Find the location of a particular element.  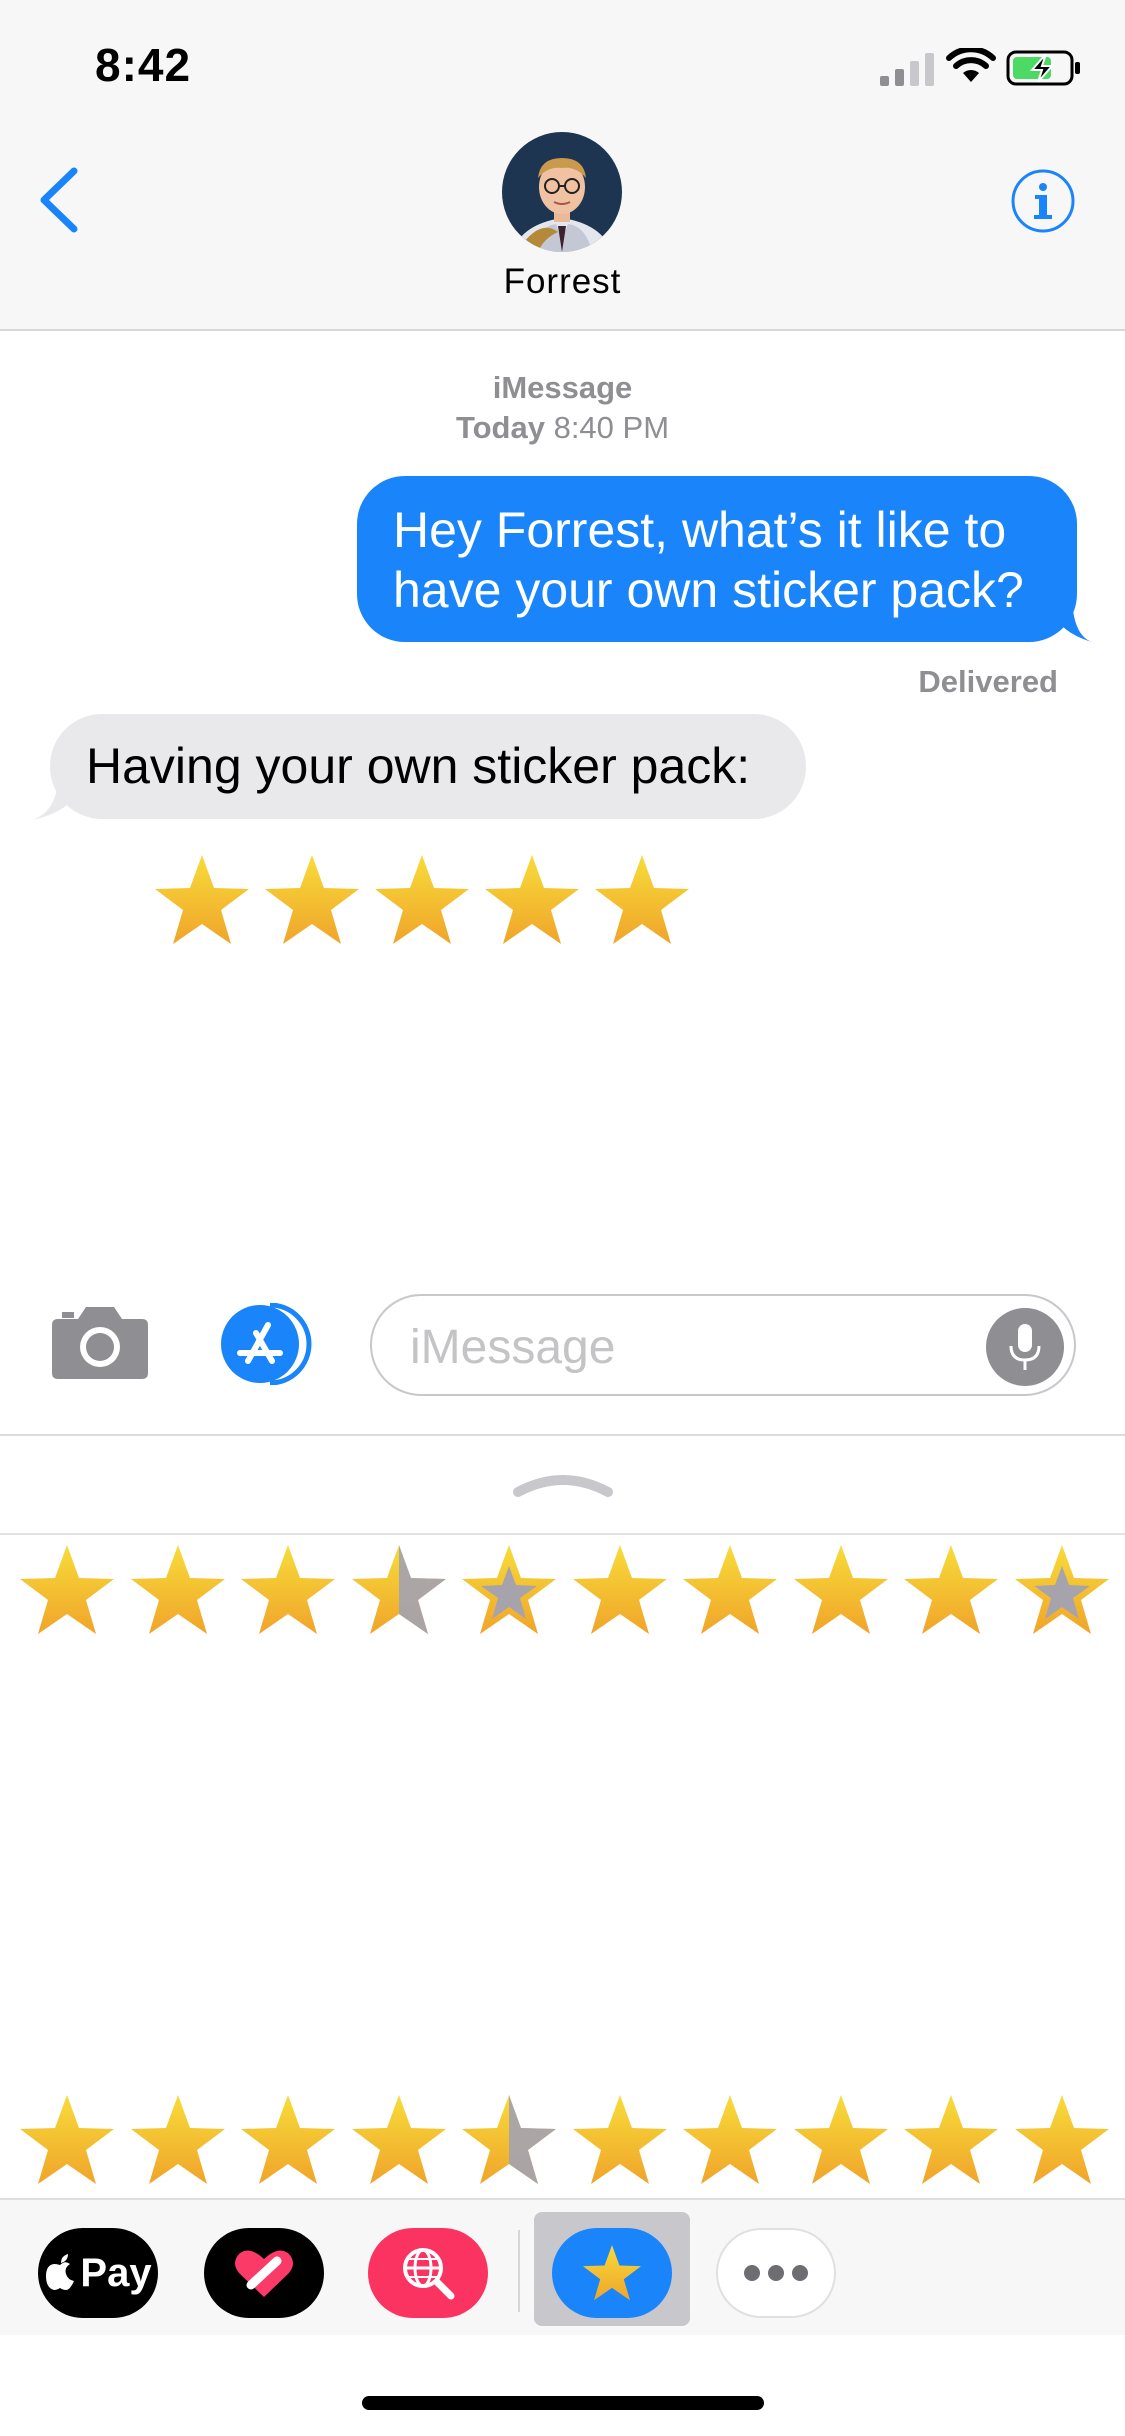

drawer-expand-handle-icon is located at coordinates (563, 1482).